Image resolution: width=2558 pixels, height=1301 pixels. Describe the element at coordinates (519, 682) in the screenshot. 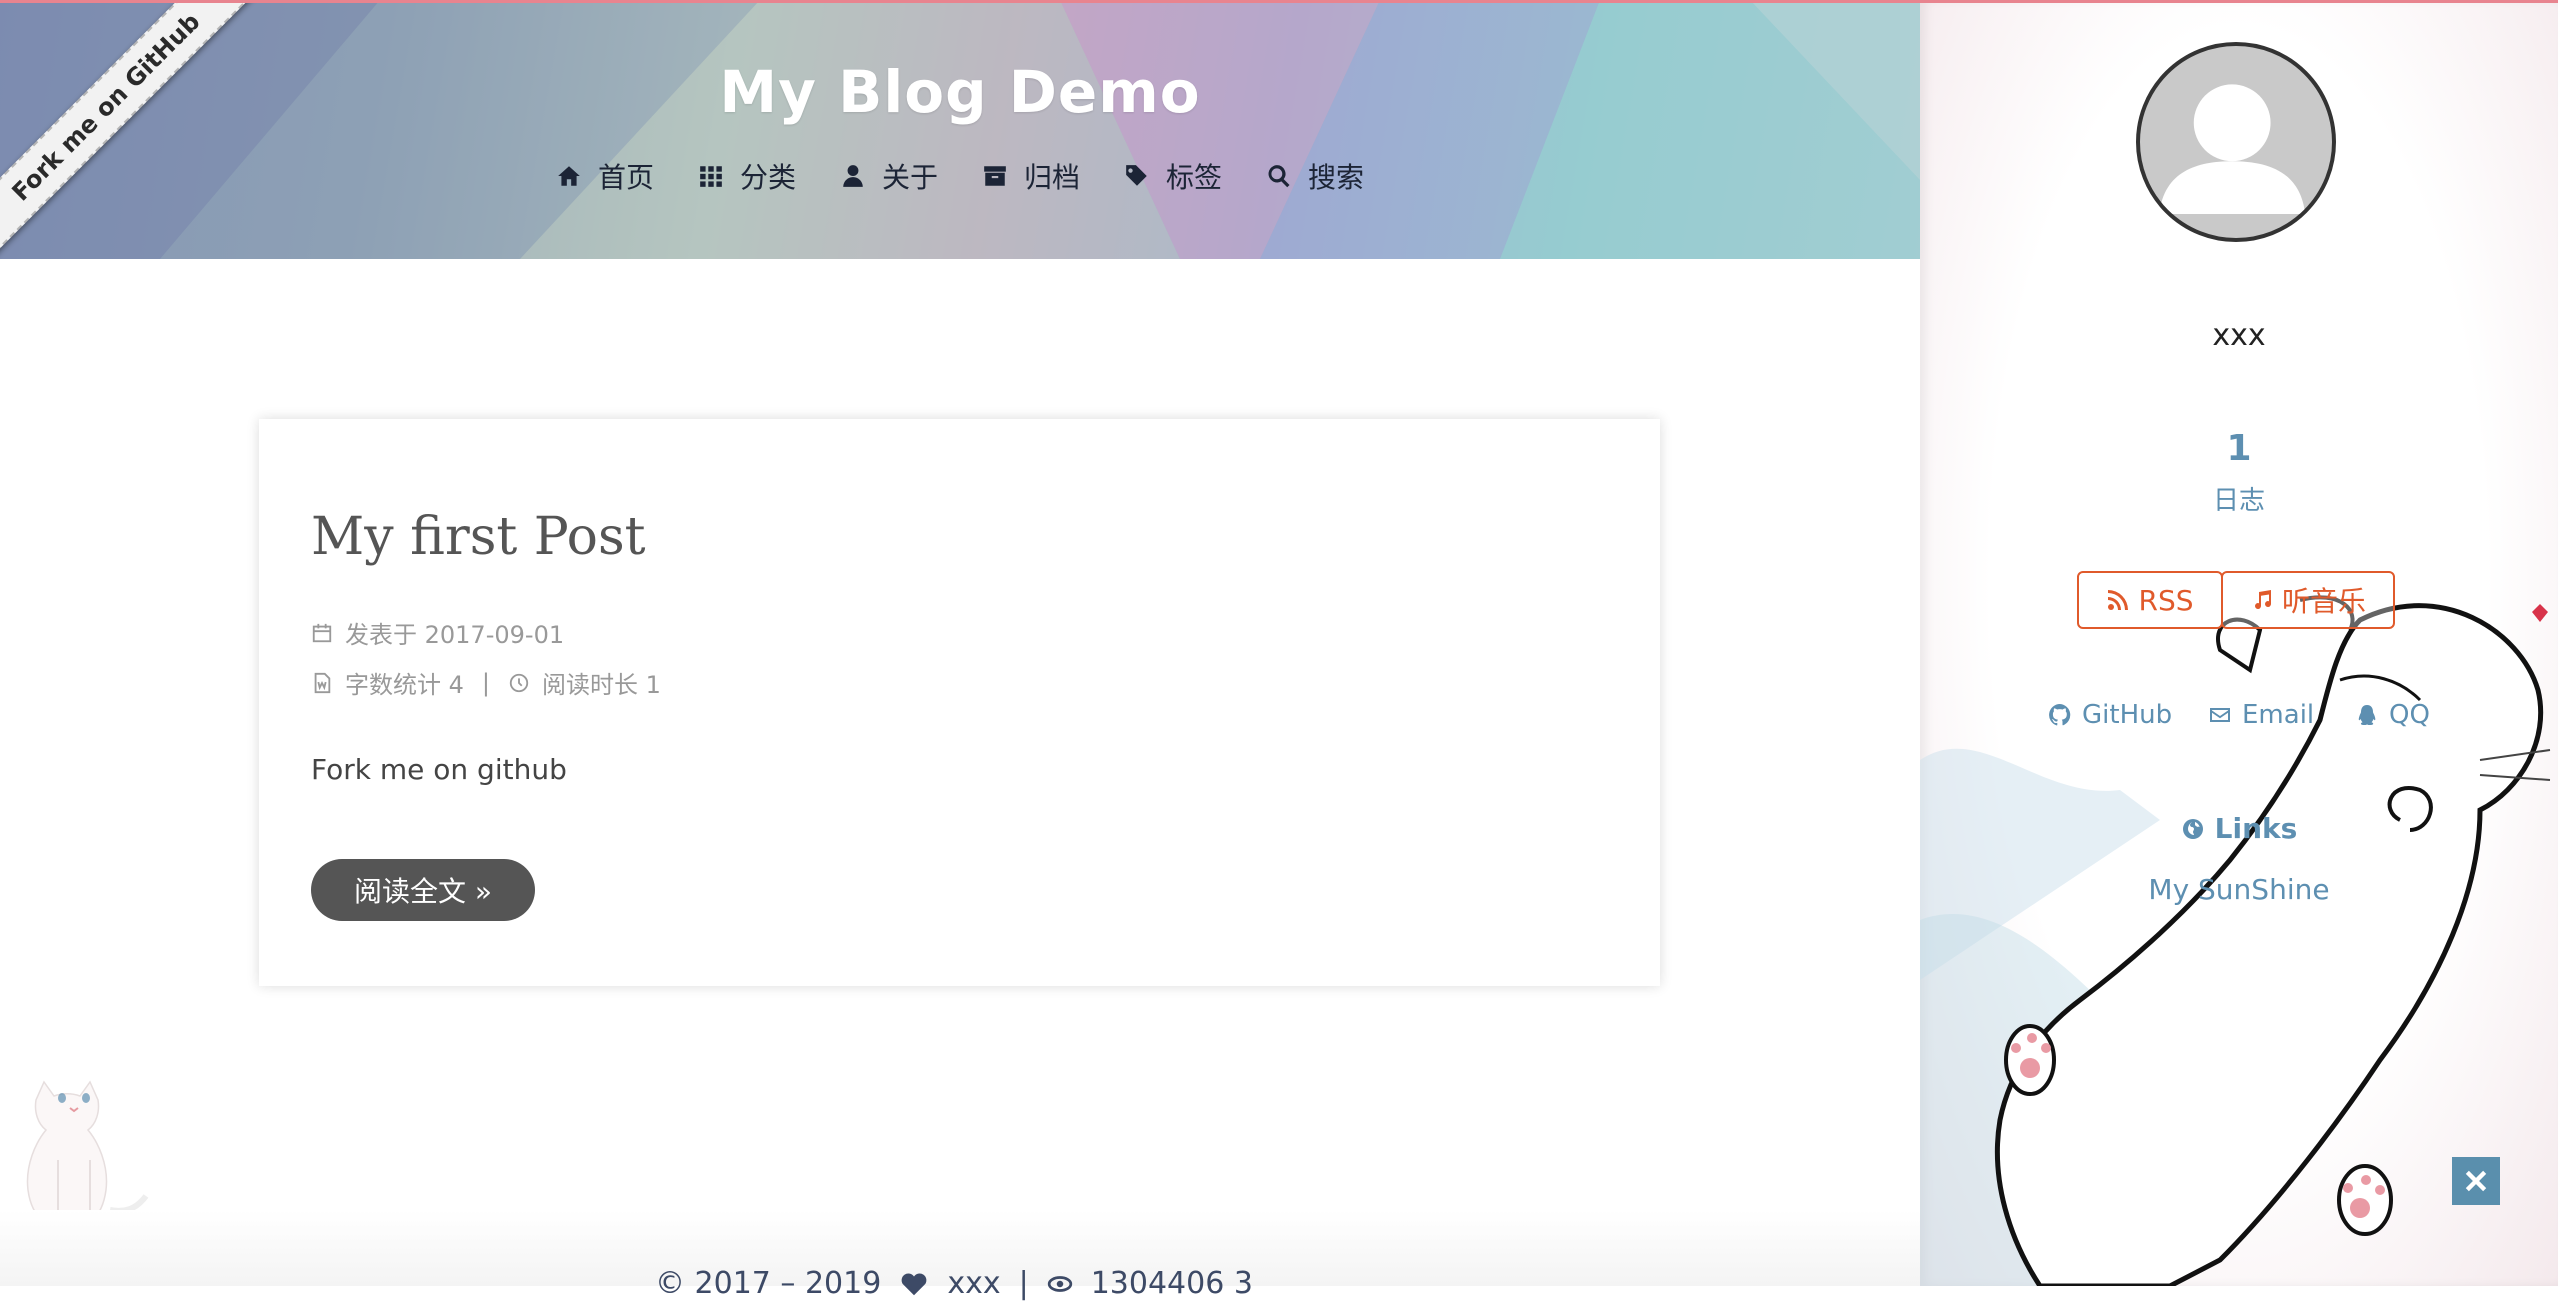

I see `clock-icon` at that location.